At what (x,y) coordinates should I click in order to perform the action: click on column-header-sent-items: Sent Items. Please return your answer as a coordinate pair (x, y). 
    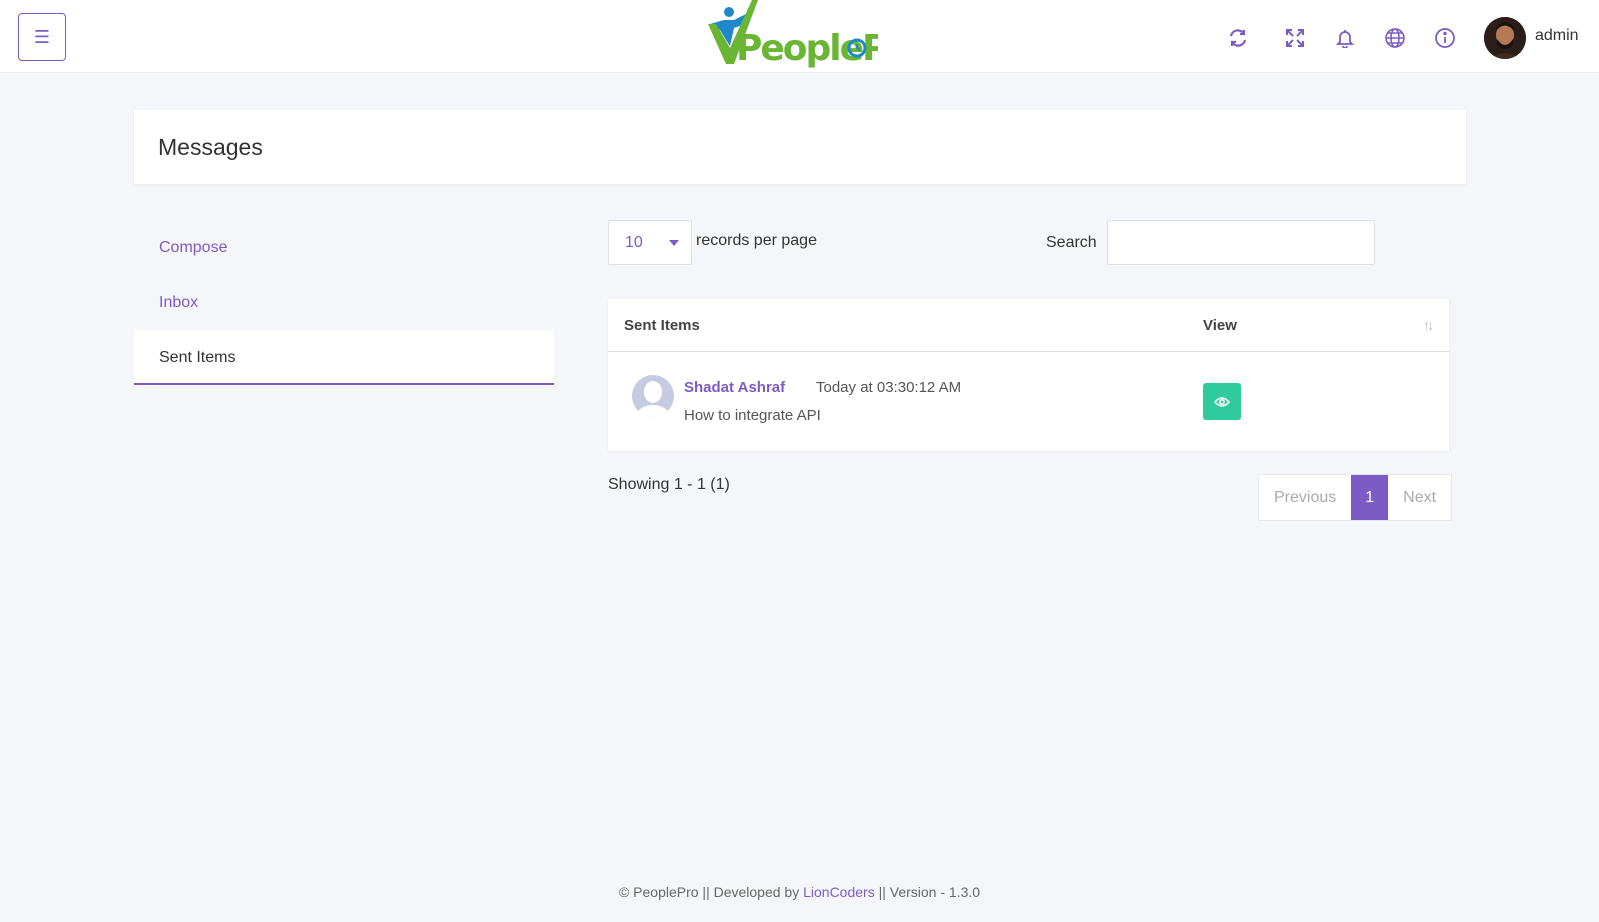
    Looking at the image, I should click on (662, 325).